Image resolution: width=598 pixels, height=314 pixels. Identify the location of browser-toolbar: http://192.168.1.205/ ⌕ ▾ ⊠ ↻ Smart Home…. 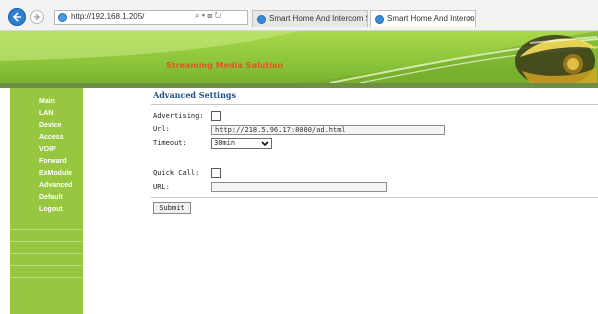
(299, 15).